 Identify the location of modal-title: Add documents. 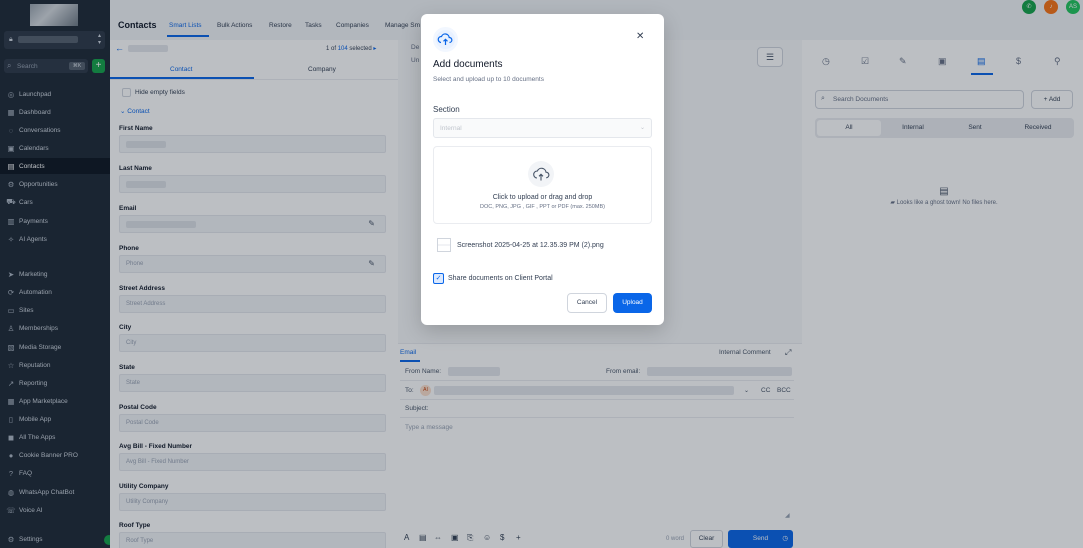
(468, 64).